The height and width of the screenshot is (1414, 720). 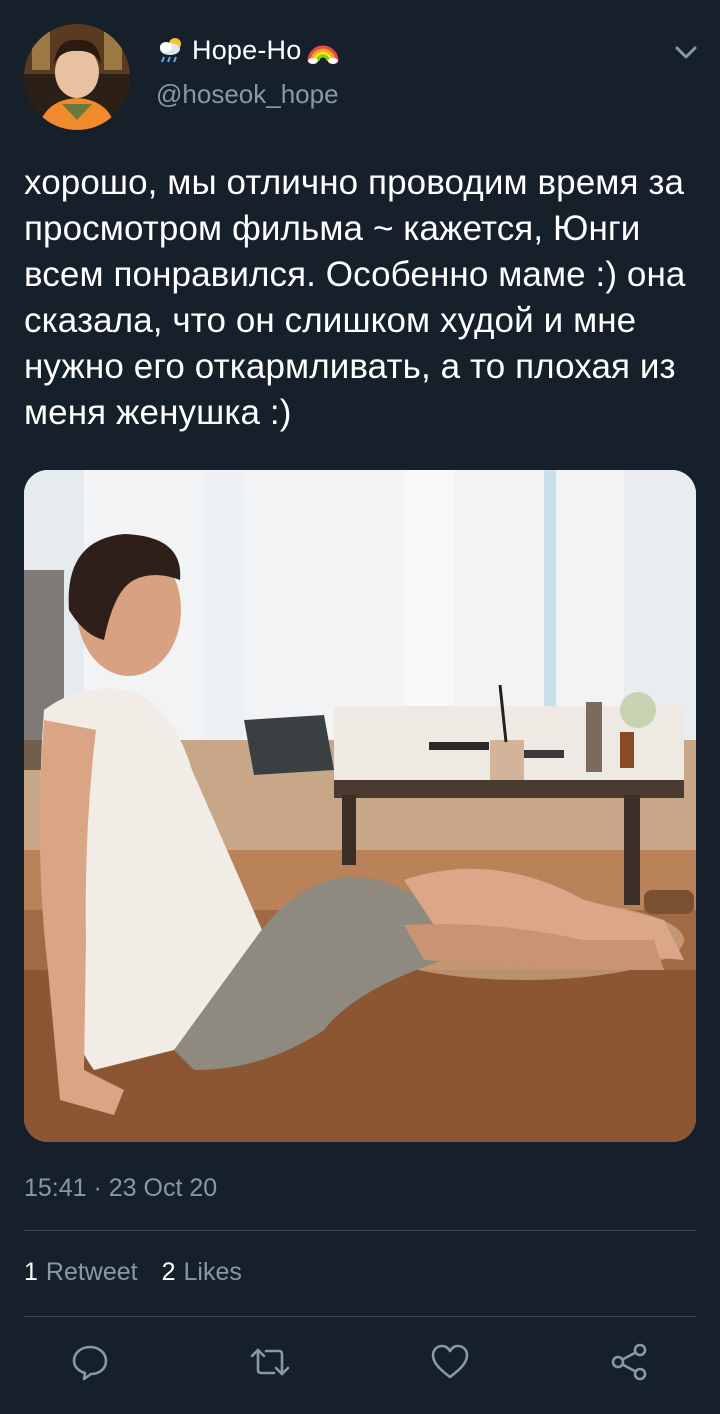 I want to click on retweet-count: 1, so click(x=31, y=1272).